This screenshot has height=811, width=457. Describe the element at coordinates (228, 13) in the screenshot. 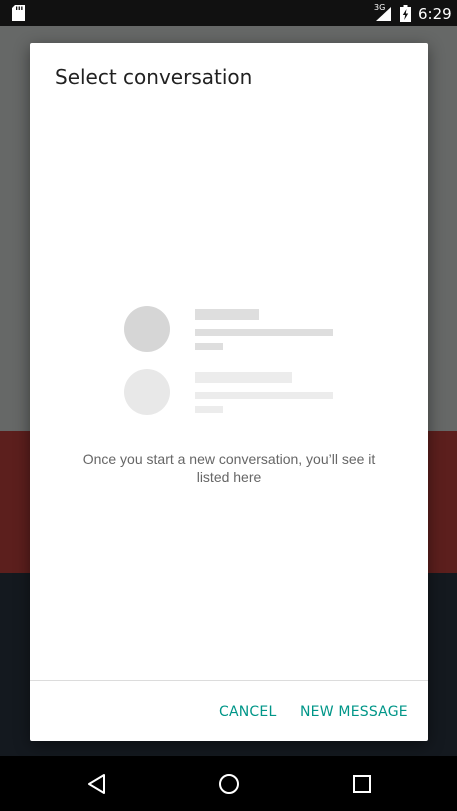

I see `status-bar: 3G 6:29` at that location.